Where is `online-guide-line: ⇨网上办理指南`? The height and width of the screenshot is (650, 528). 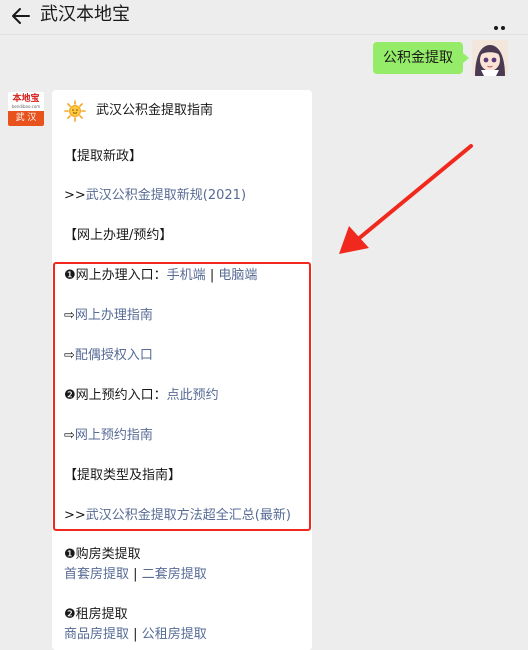 online-guide-line: ⇨网上办理指南 is located at coordinates (108, 316).